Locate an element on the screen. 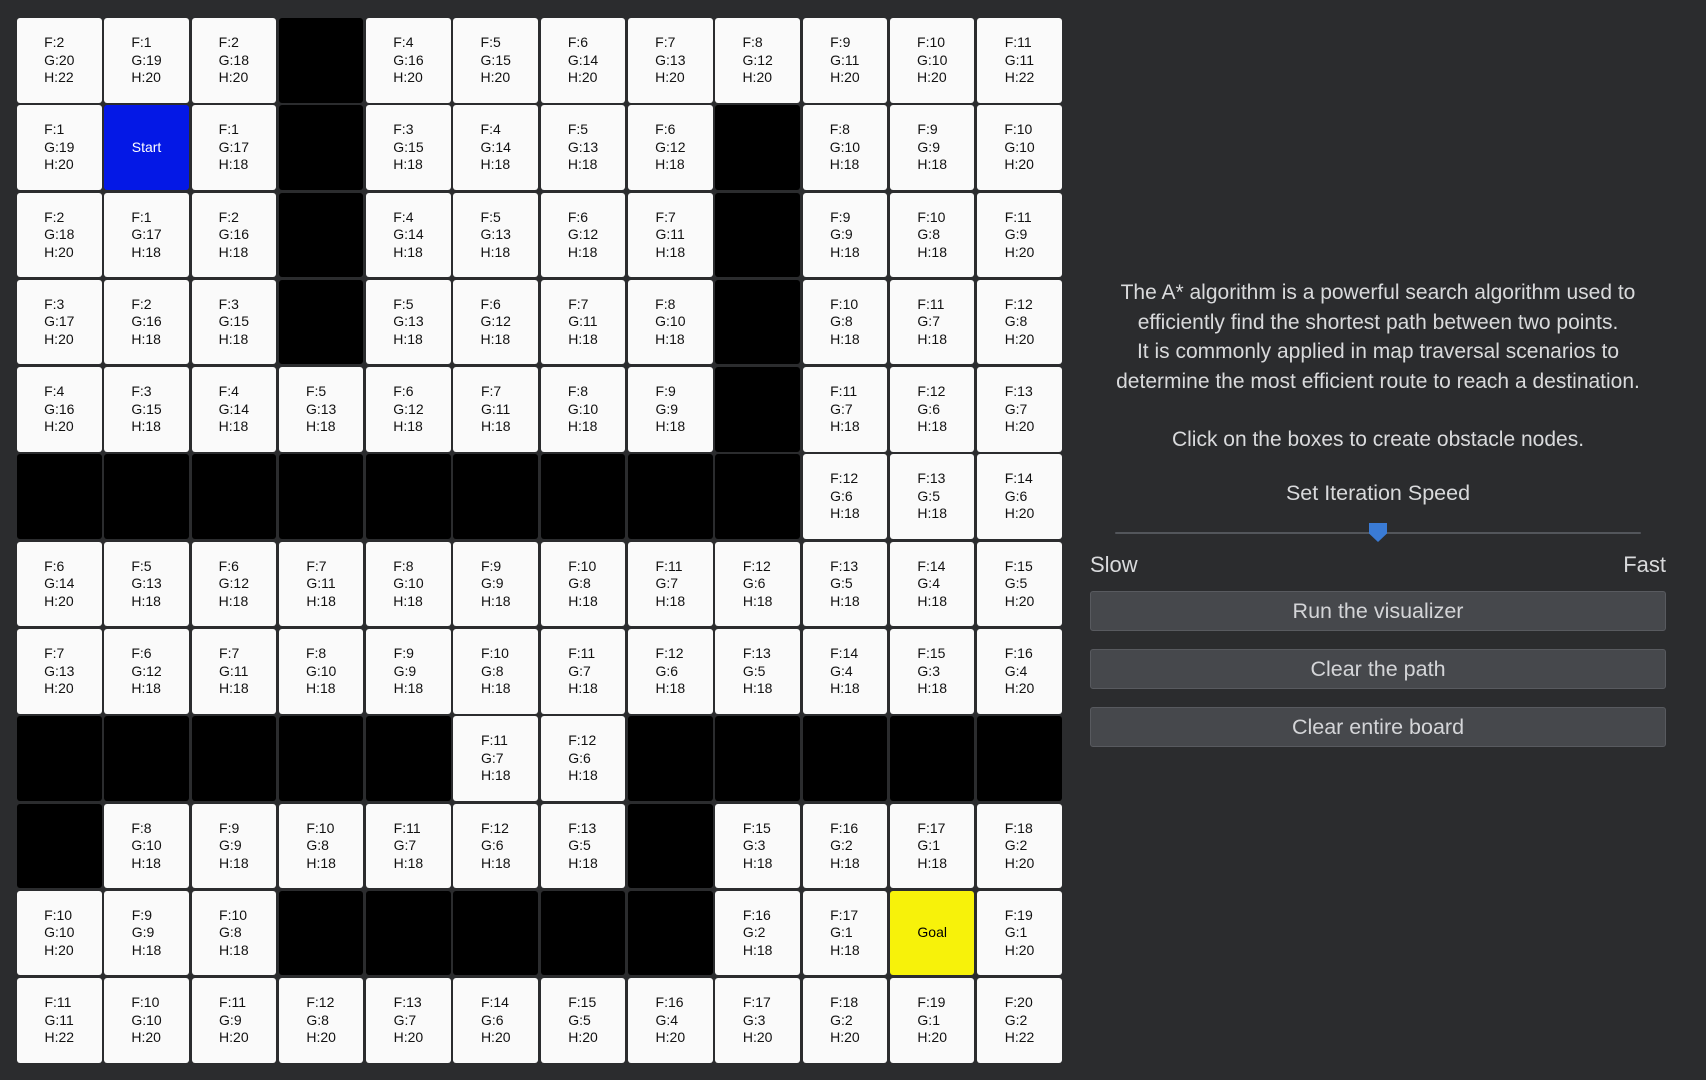 This screenshot has height=1080, width=1706. run-visualizer-button: Run the visualizer is located at coordinates (1378, 611).